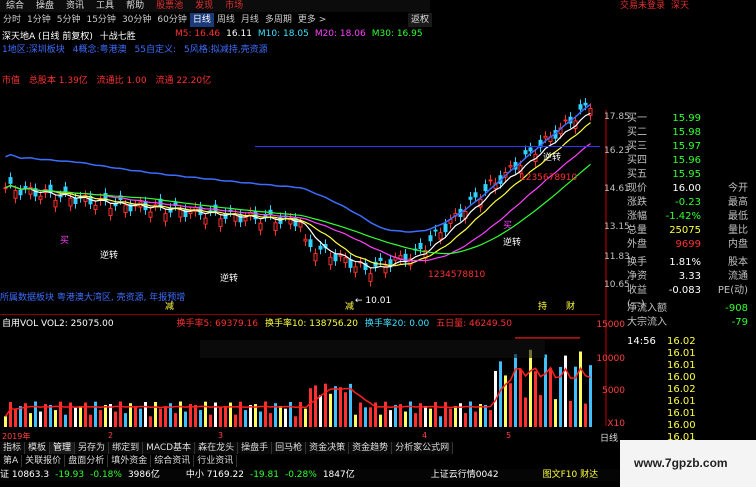 The width and height of the screenshot is (756, 487). Describe the element at coordinates (44, 461) in the screenshot. I see `info-tab-1: 关联报价` at that location.